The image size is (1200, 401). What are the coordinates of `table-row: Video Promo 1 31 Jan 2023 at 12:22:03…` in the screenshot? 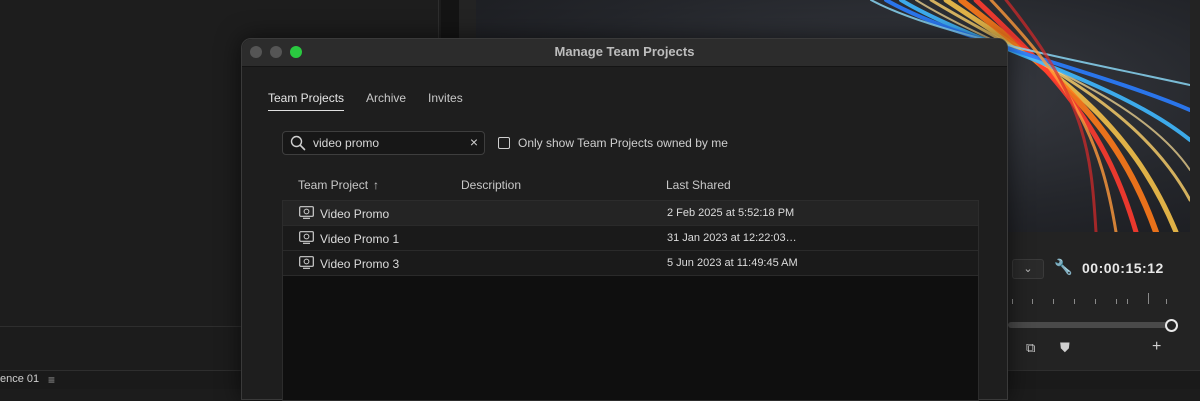 It's located at (630, 238).